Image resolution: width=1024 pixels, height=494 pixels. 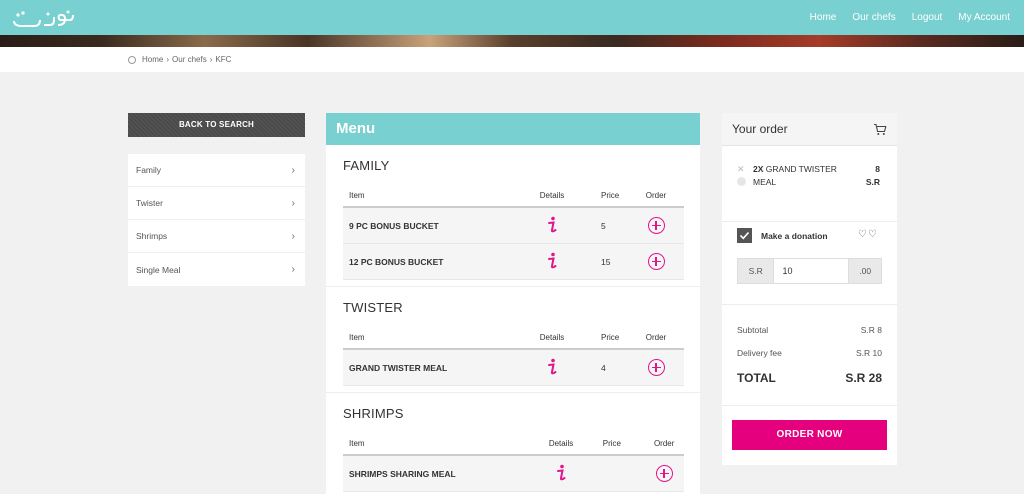 What do you see at coordinates (402, 473) in the screenshot?
I see `item-name: SHRIMPS SHARING MEAL` at bounding box center [402, 473].